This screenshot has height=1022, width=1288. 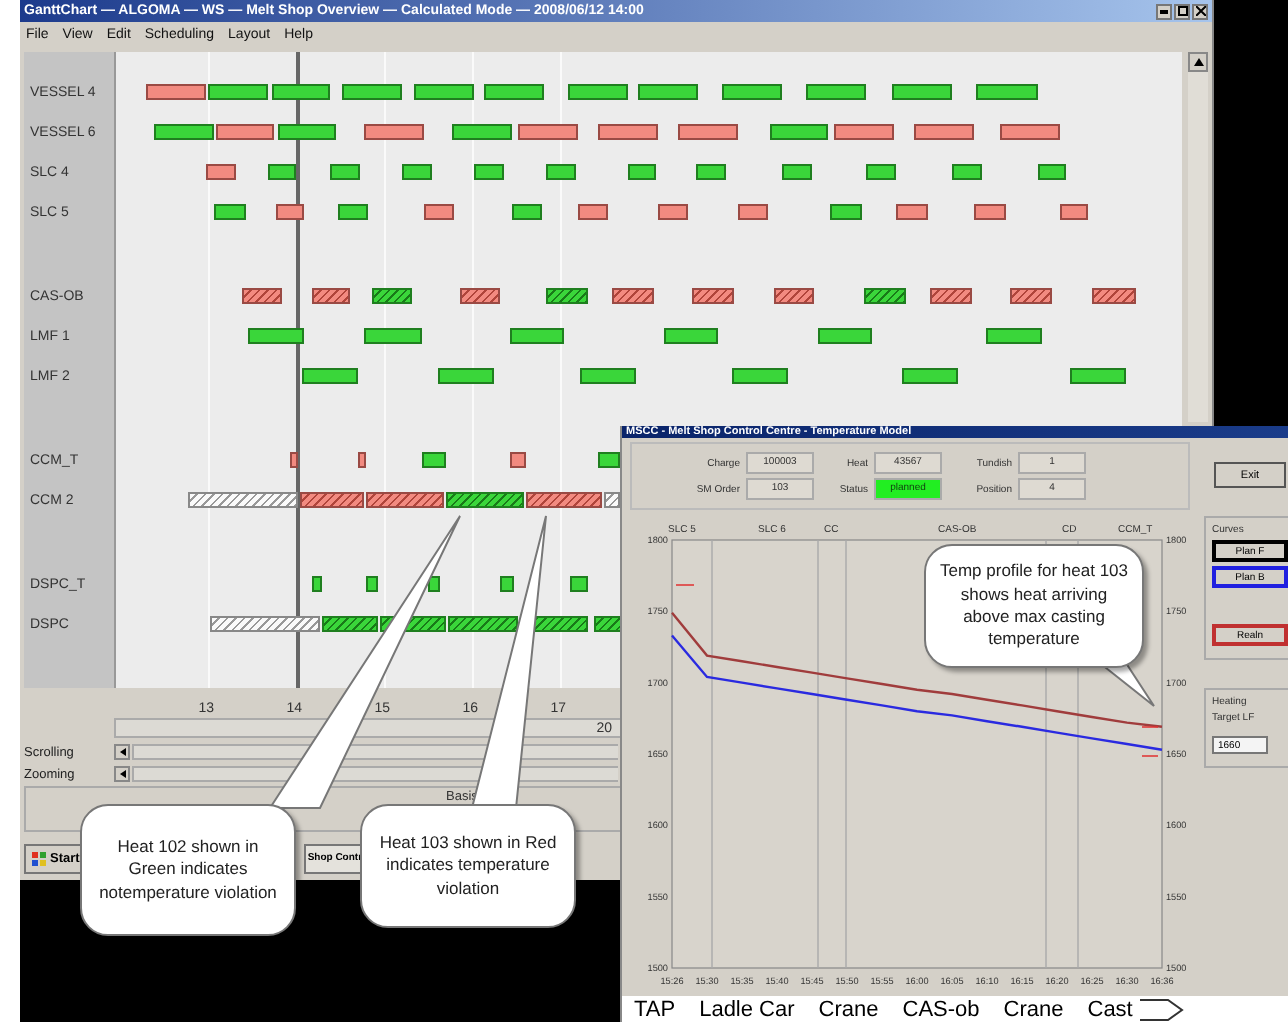 I want to click on process-step-label: Crane, so click(x=1033, y=1010).